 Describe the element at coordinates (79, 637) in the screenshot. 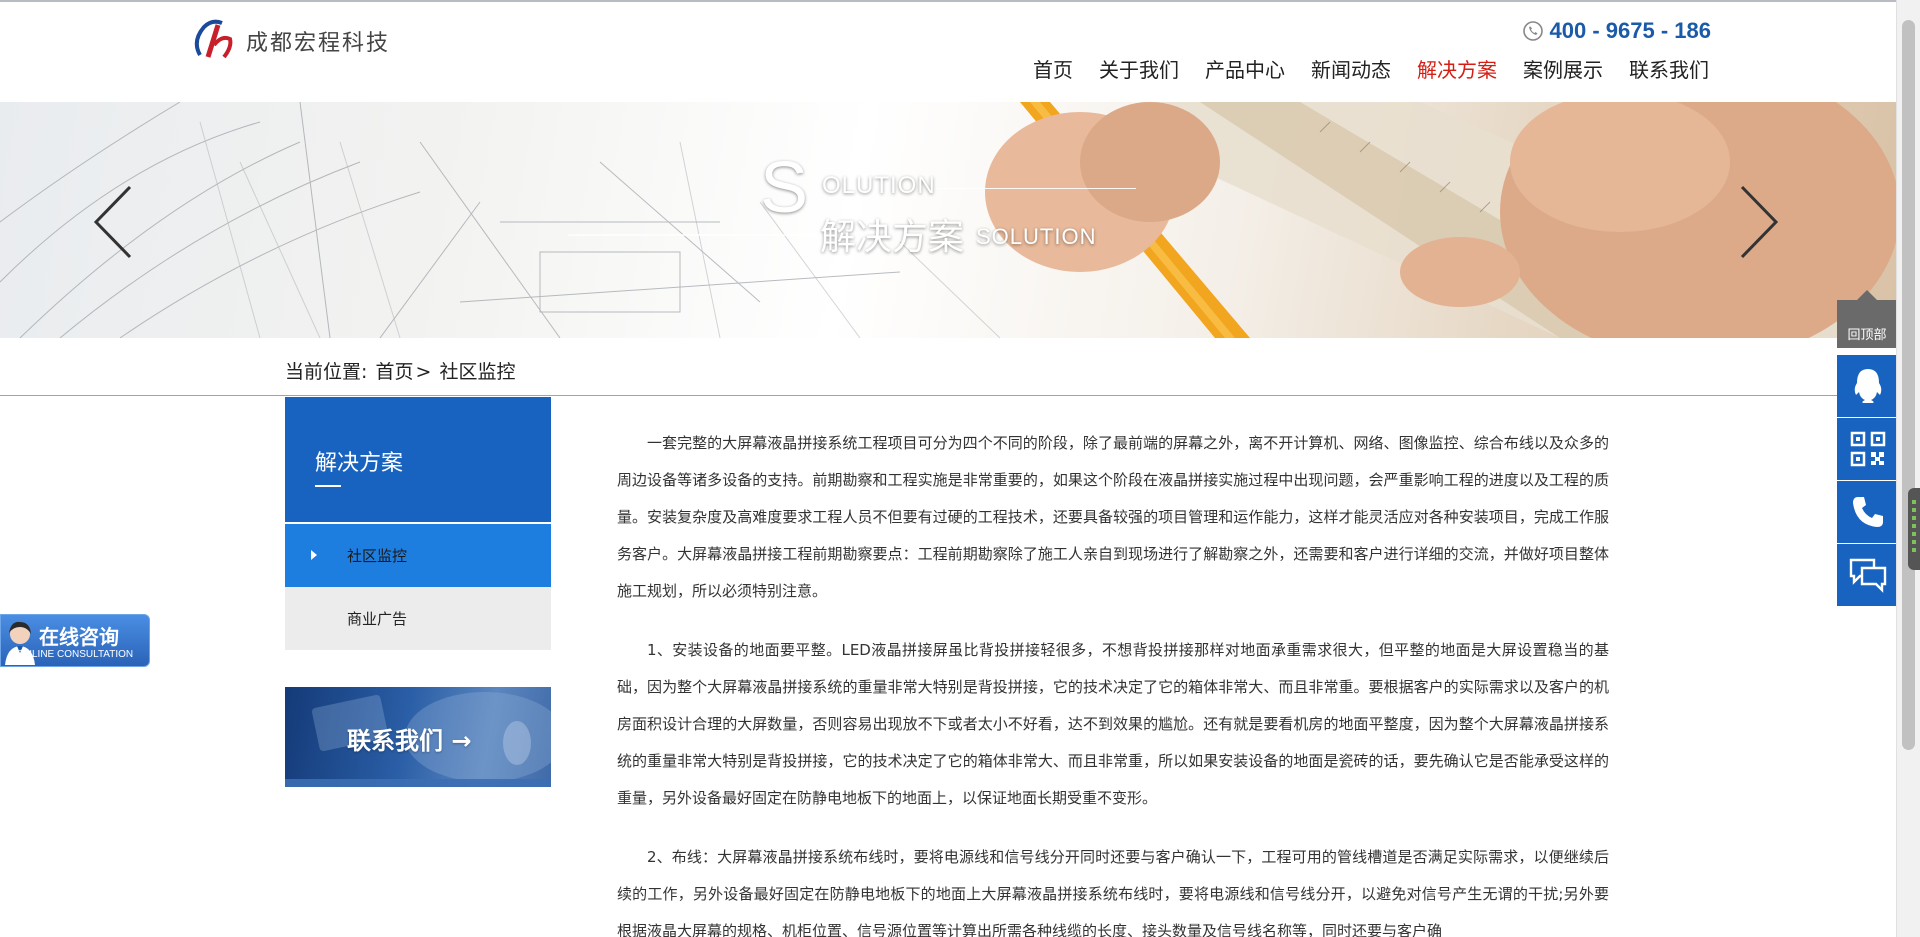

I see `online-consult-title: 在线咨询` at that location.